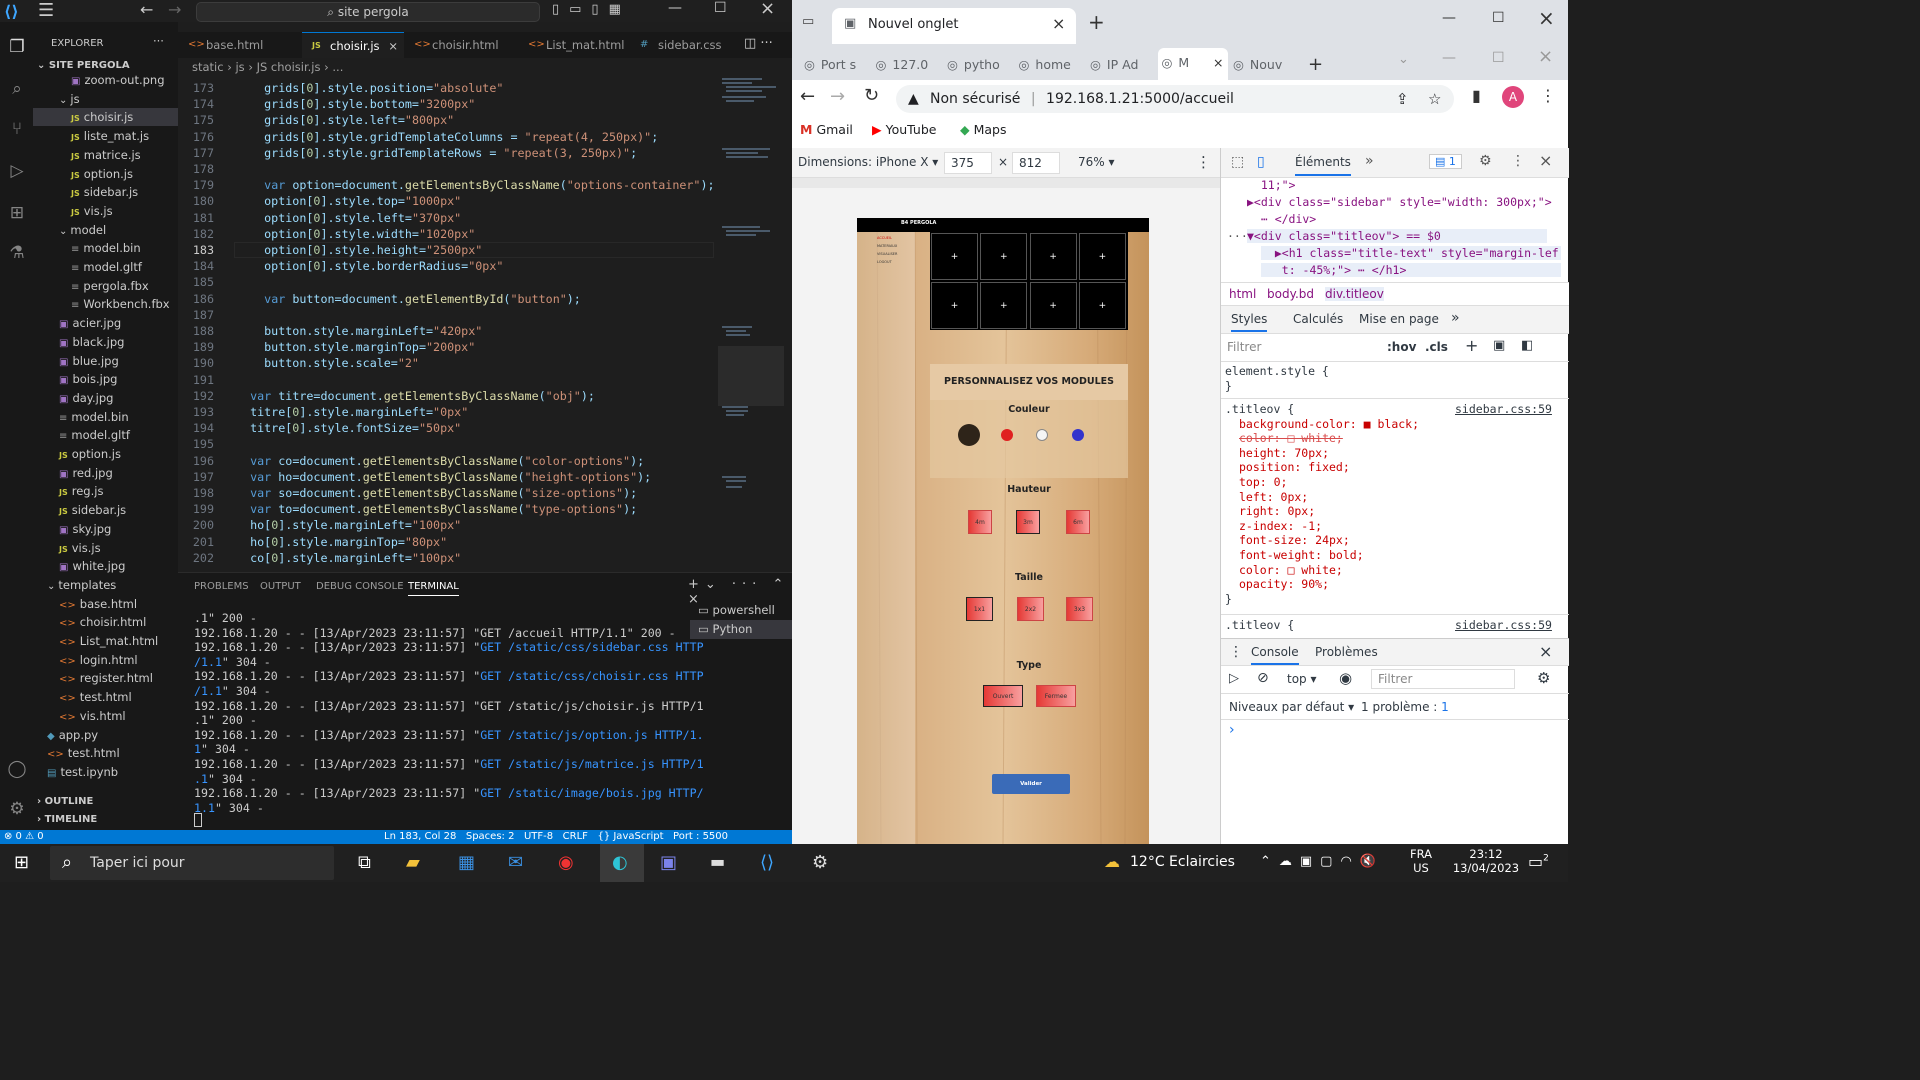 The height and width of the screenshot is (1080, 1920). Describe the element at coordinates (1503, 409) in the screenshot. I see `rule-source-link: sidebar.css:59` at that location.